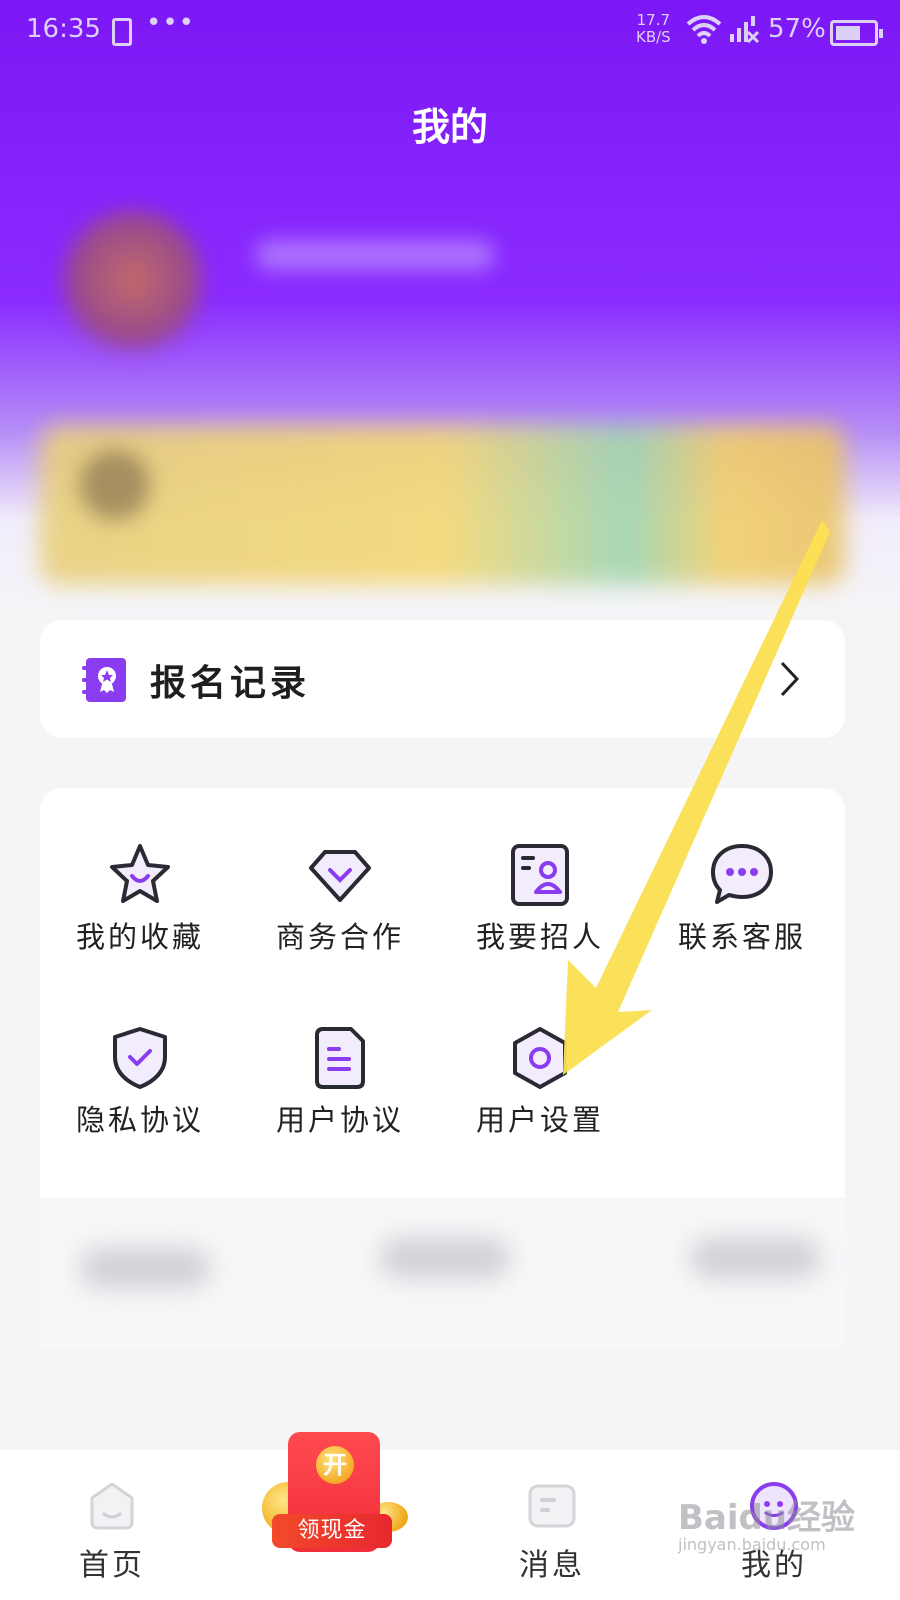 The image size is (900, 1600). I want to click on battery-icon, so click(856, 33).